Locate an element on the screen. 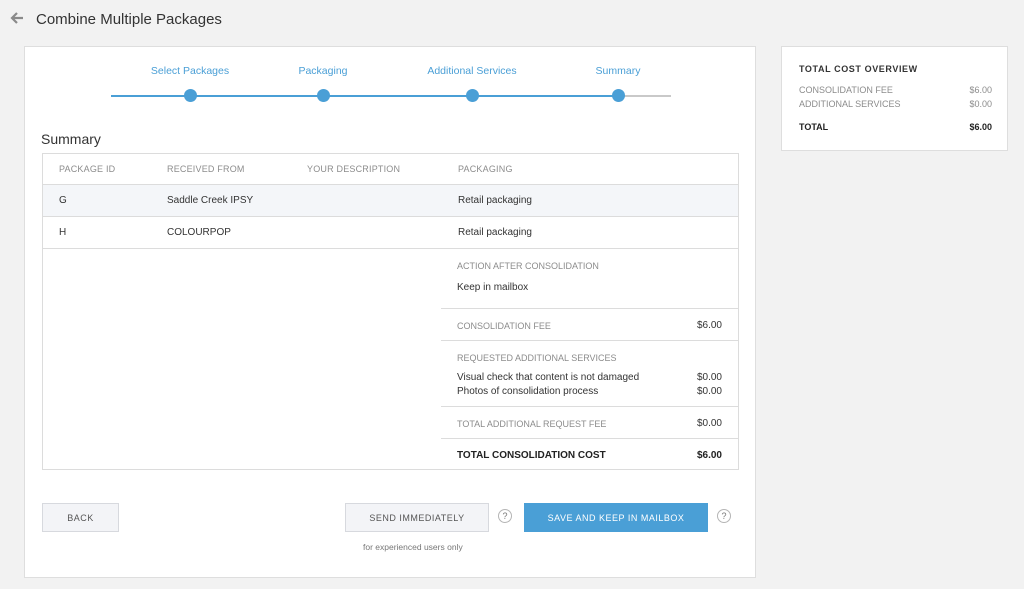  service-name: Visual check that content is not damaged is located at coordinates (548, 377).